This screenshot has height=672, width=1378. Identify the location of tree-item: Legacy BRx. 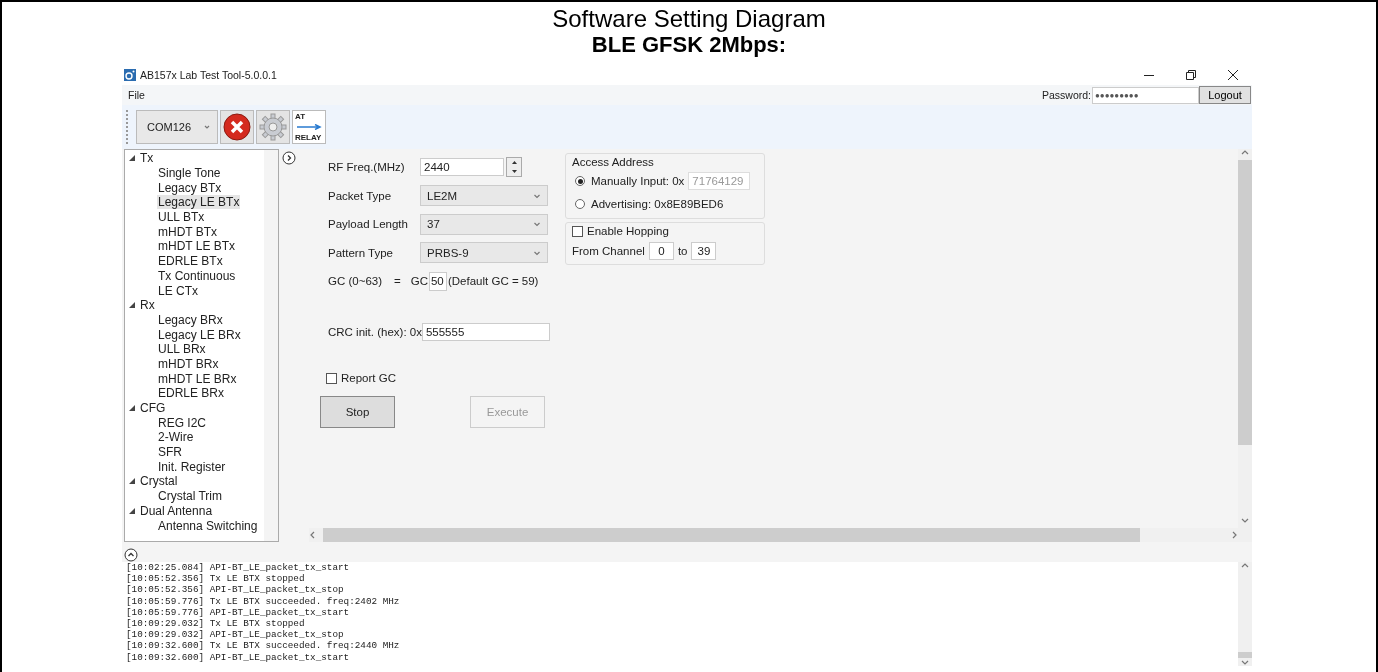
(194, 320).